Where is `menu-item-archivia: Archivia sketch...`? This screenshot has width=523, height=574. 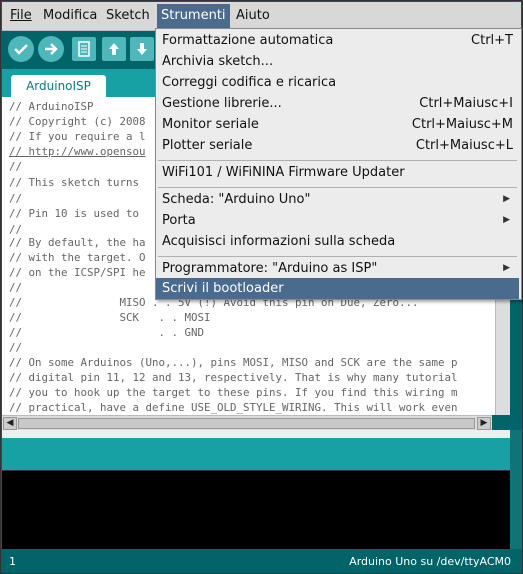
menu-item-archivia: Archivia sketch... is located at coordinates (337, 61).